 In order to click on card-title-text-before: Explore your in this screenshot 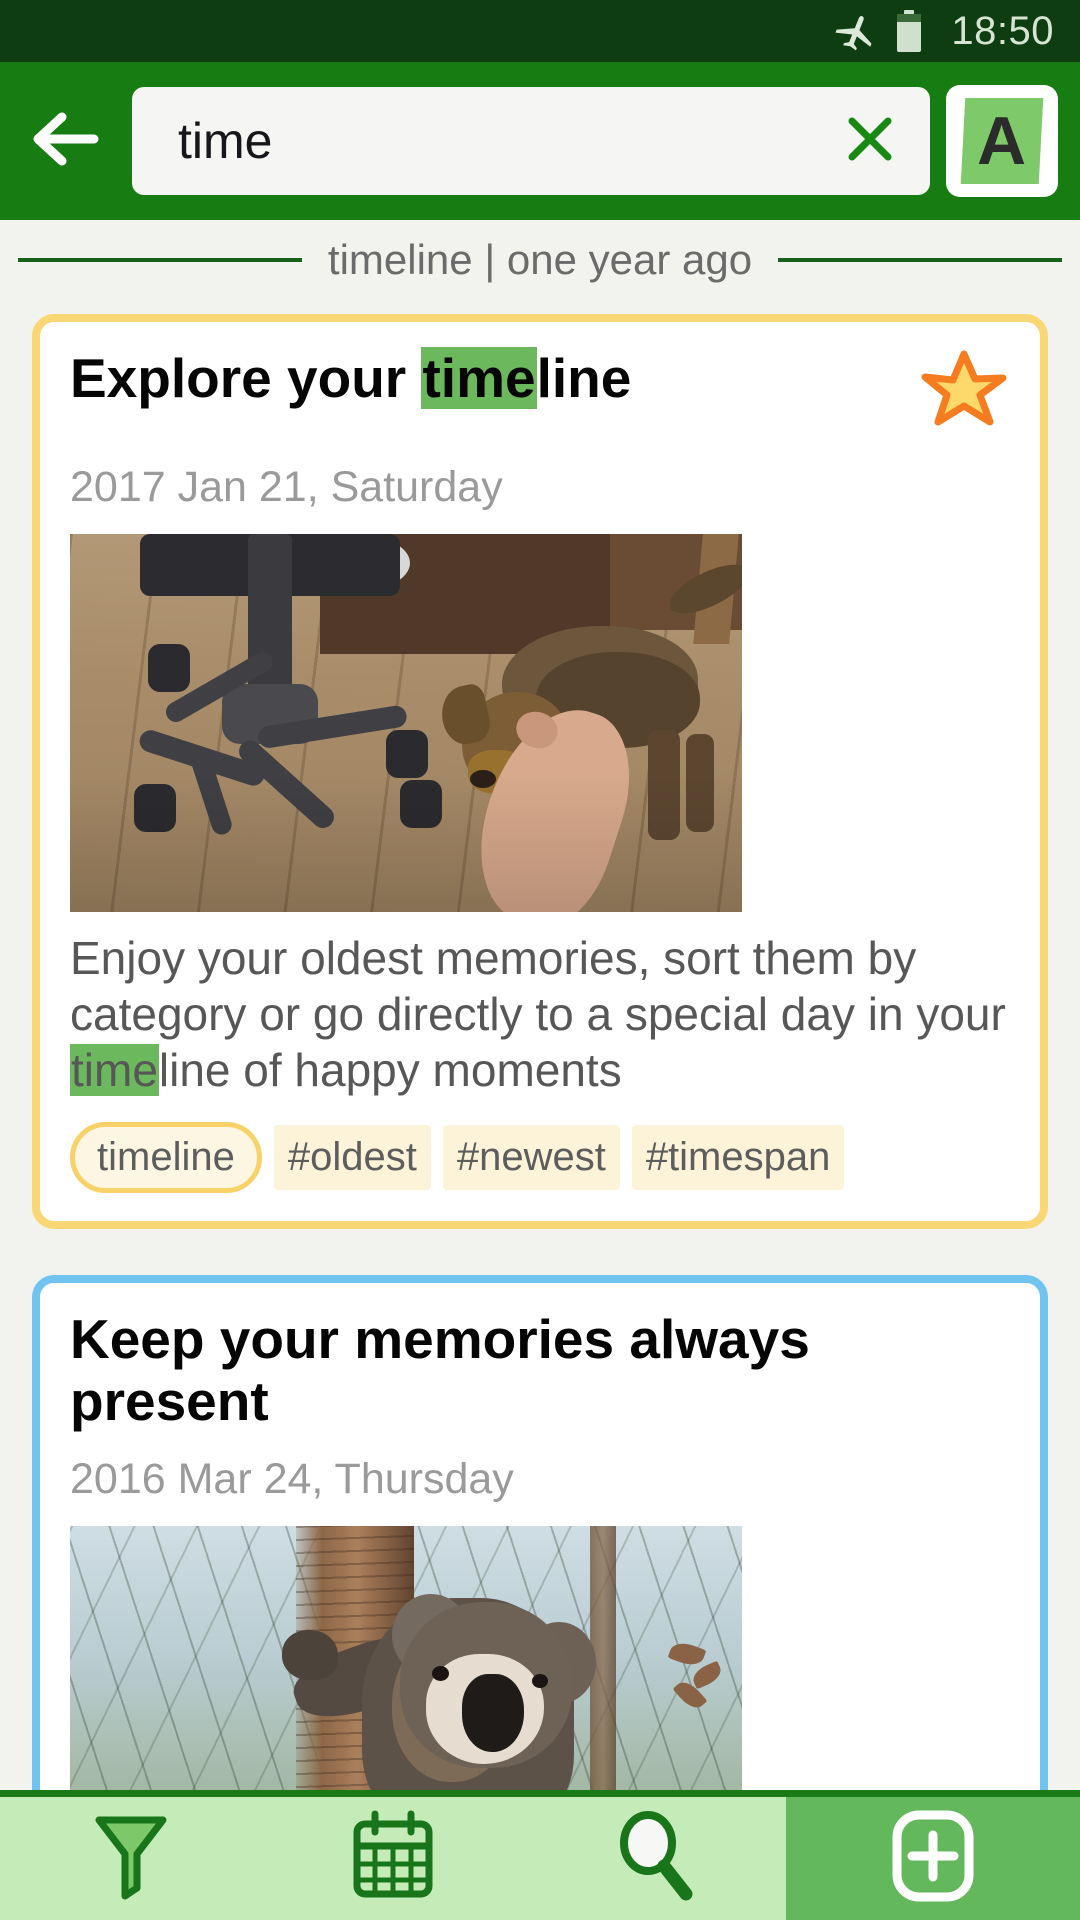, I will do `click(246, 378)`.